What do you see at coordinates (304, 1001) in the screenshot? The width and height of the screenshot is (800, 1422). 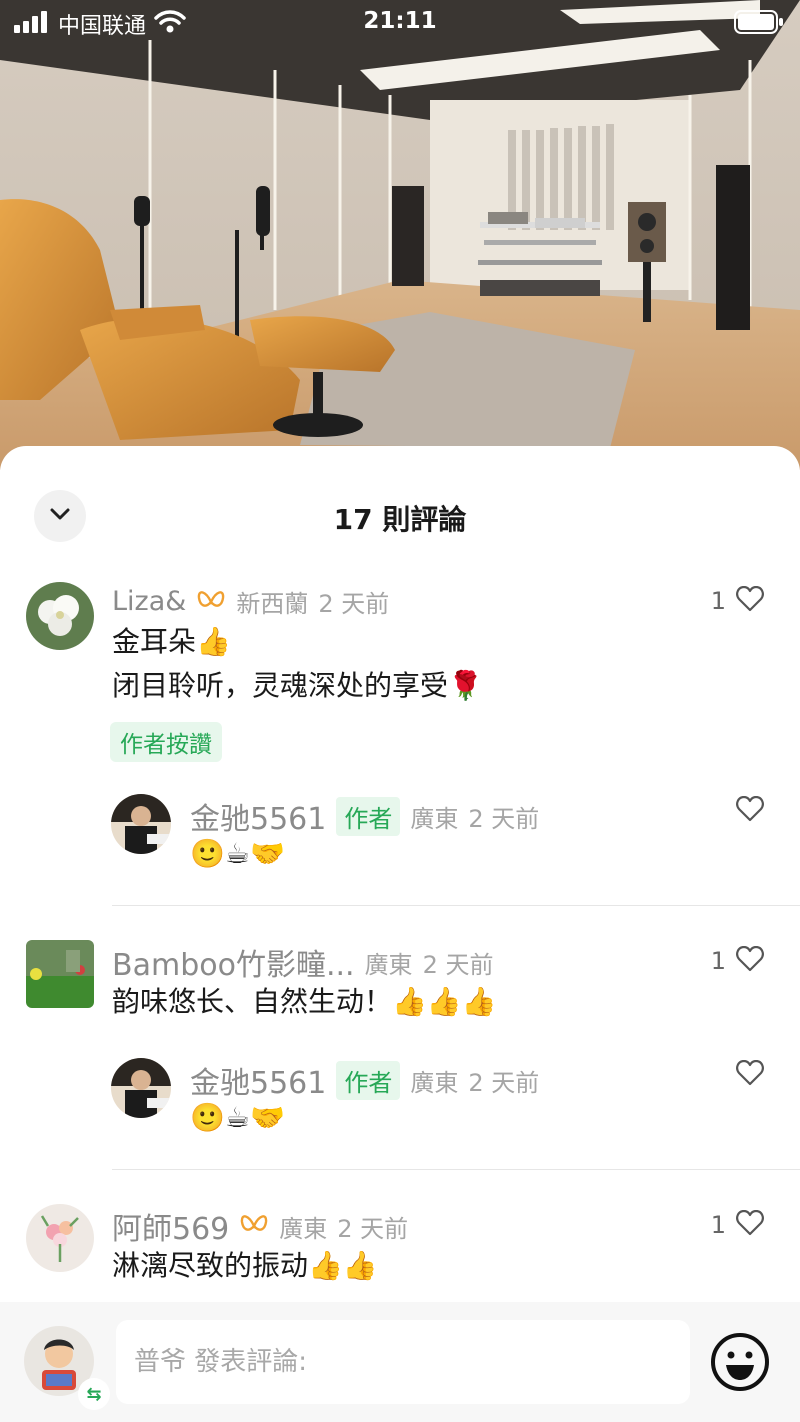 I see `comment-text: 韵味悠长、自然生动！👍👍👍` at bounding box center [304, 1001].